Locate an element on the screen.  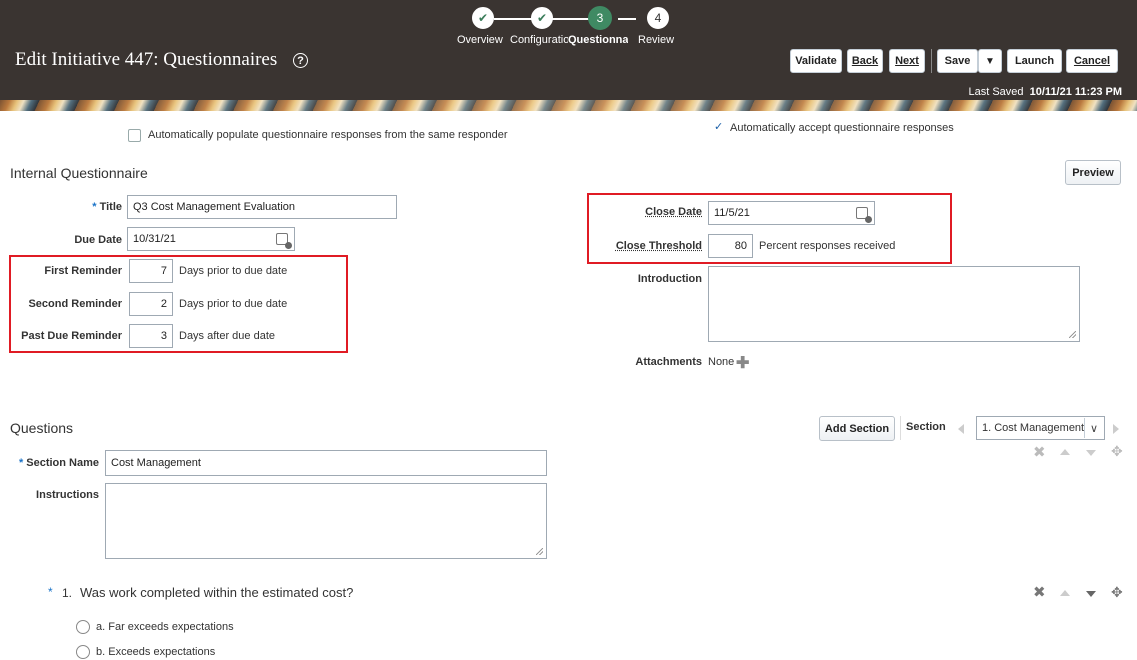
option-label: b. Exceeds expectations is located at coordinates (156, 652).